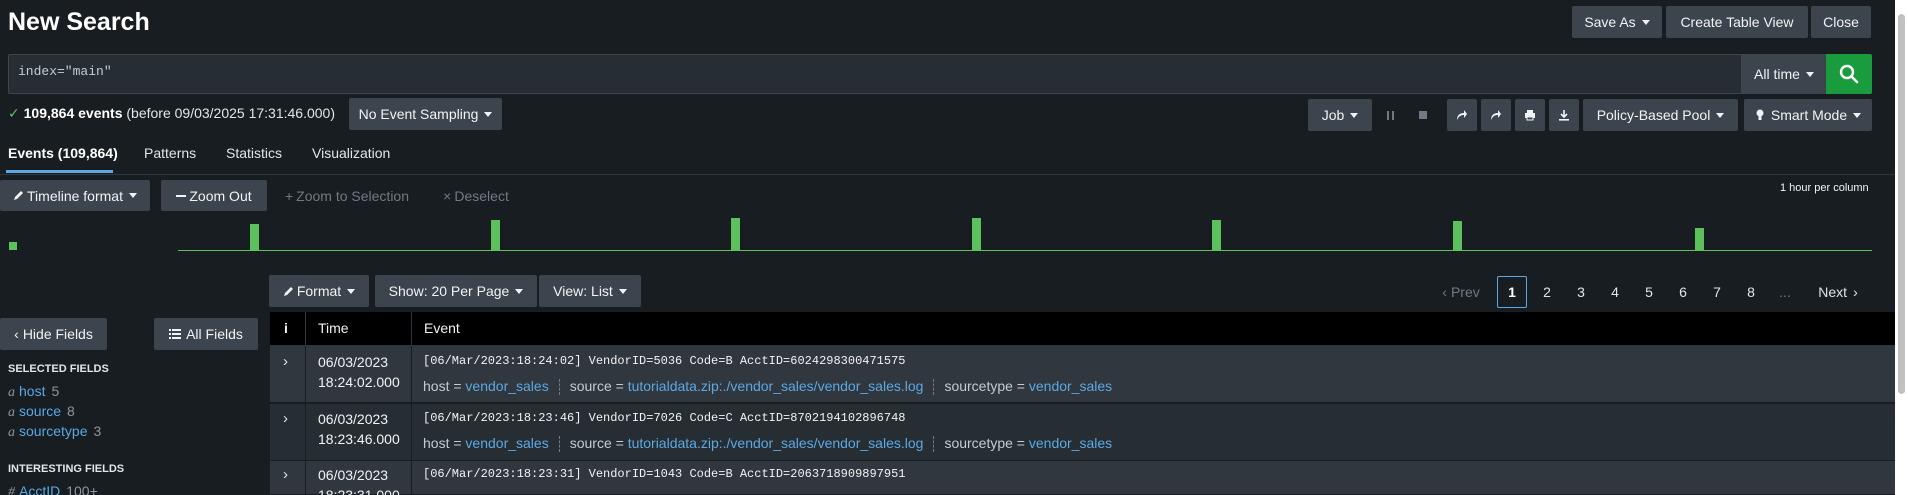  Describe the element at coordinates (347, 195) in the screenshot. I see `zoom-to-selection-button: + Zoom to Selection` at that location.